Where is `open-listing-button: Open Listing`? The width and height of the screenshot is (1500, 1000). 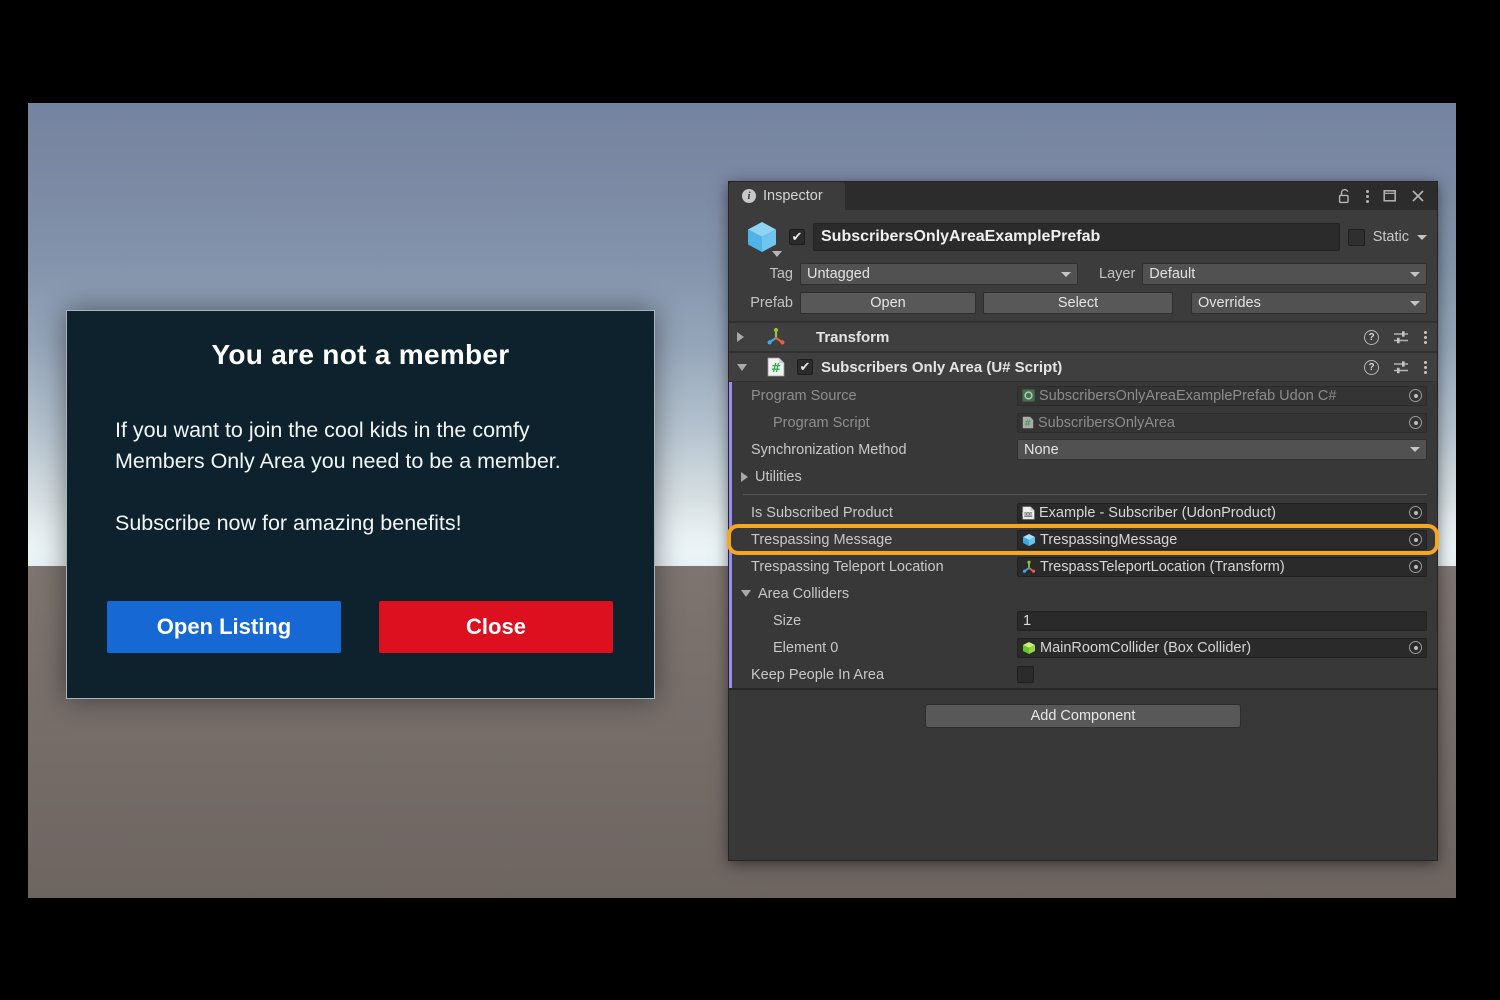
open-listing-button: Open Listing is located at coordinates (224, 627).